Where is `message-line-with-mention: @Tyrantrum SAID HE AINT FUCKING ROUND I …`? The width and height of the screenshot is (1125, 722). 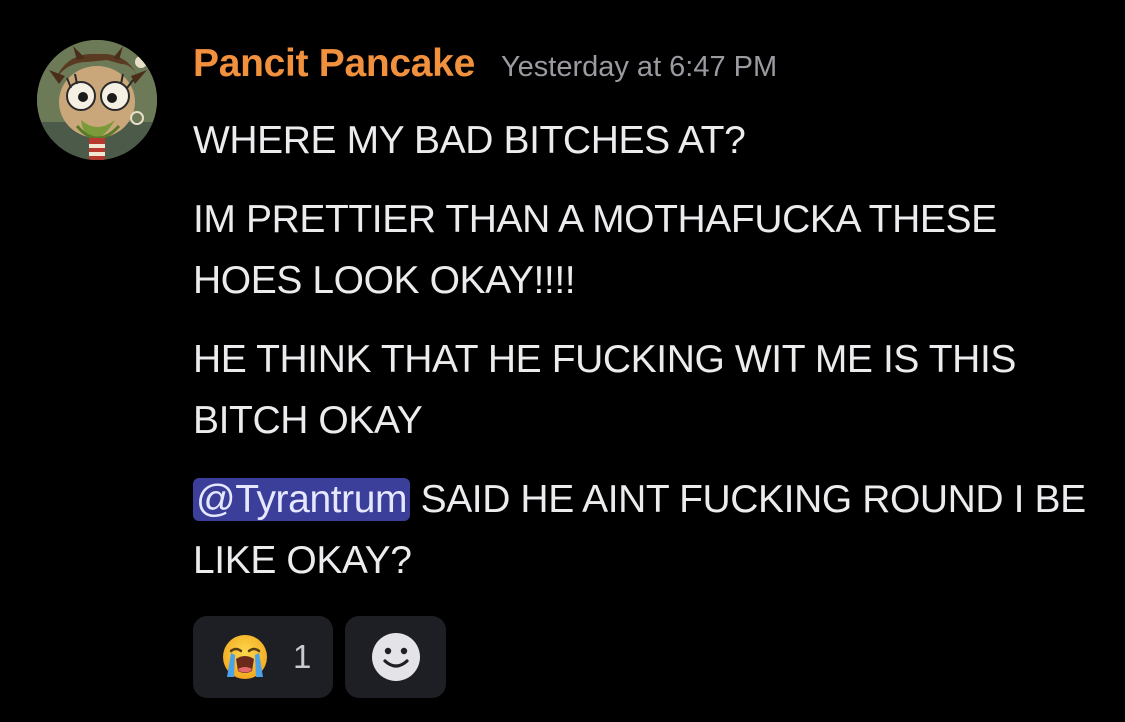
message-line-with-mention: @Tyrantrum SAID HE AINT FUCKING ROUND I … is located at coordinates (643, 530).